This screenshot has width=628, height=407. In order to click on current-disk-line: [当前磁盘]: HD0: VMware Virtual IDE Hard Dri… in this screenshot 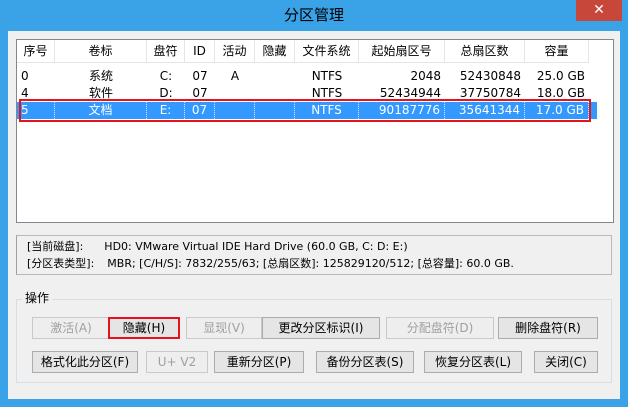, I will do `click(217, 247)`.